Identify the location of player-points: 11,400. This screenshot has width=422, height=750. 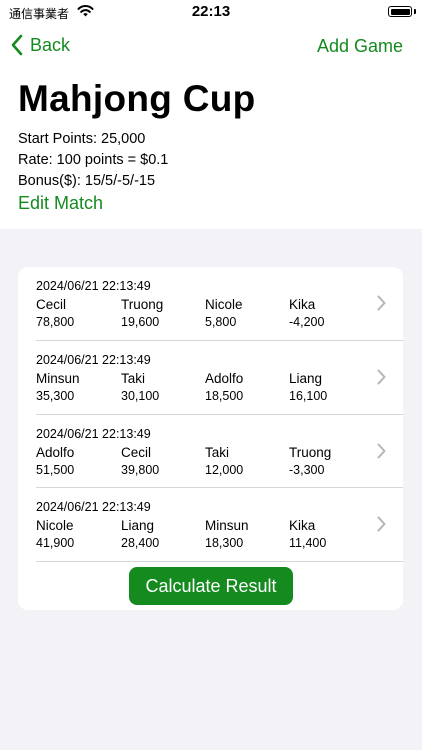
(308, 543).